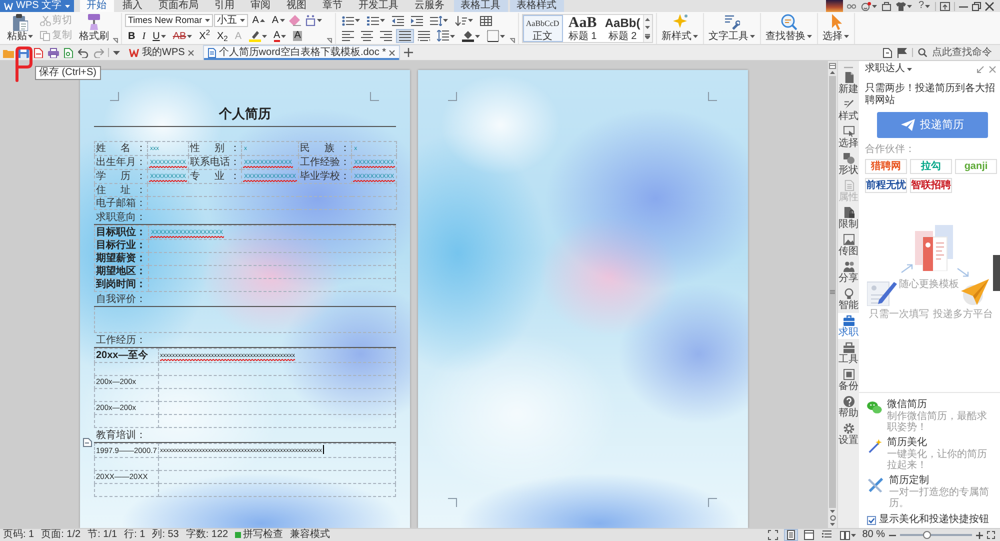 The width and height of the screenshot is (1000, 541). I want to click on feature-title: 简历美化, so click(941, 443).